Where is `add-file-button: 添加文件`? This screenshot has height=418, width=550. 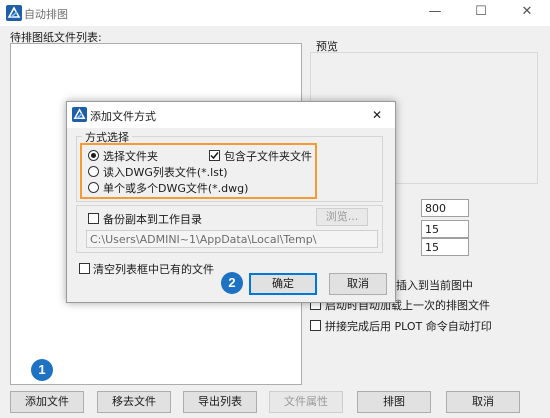 add-file-button: 添加文件 is located at coordinates (47, 402).